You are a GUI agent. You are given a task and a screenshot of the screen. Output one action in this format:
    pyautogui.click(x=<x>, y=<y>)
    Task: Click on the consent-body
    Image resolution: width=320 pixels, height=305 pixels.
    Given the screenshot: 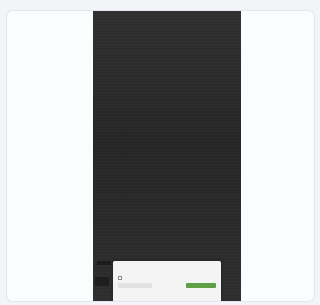 What is the action you would take?
    pyautogui.click(x=167, y=269)
    